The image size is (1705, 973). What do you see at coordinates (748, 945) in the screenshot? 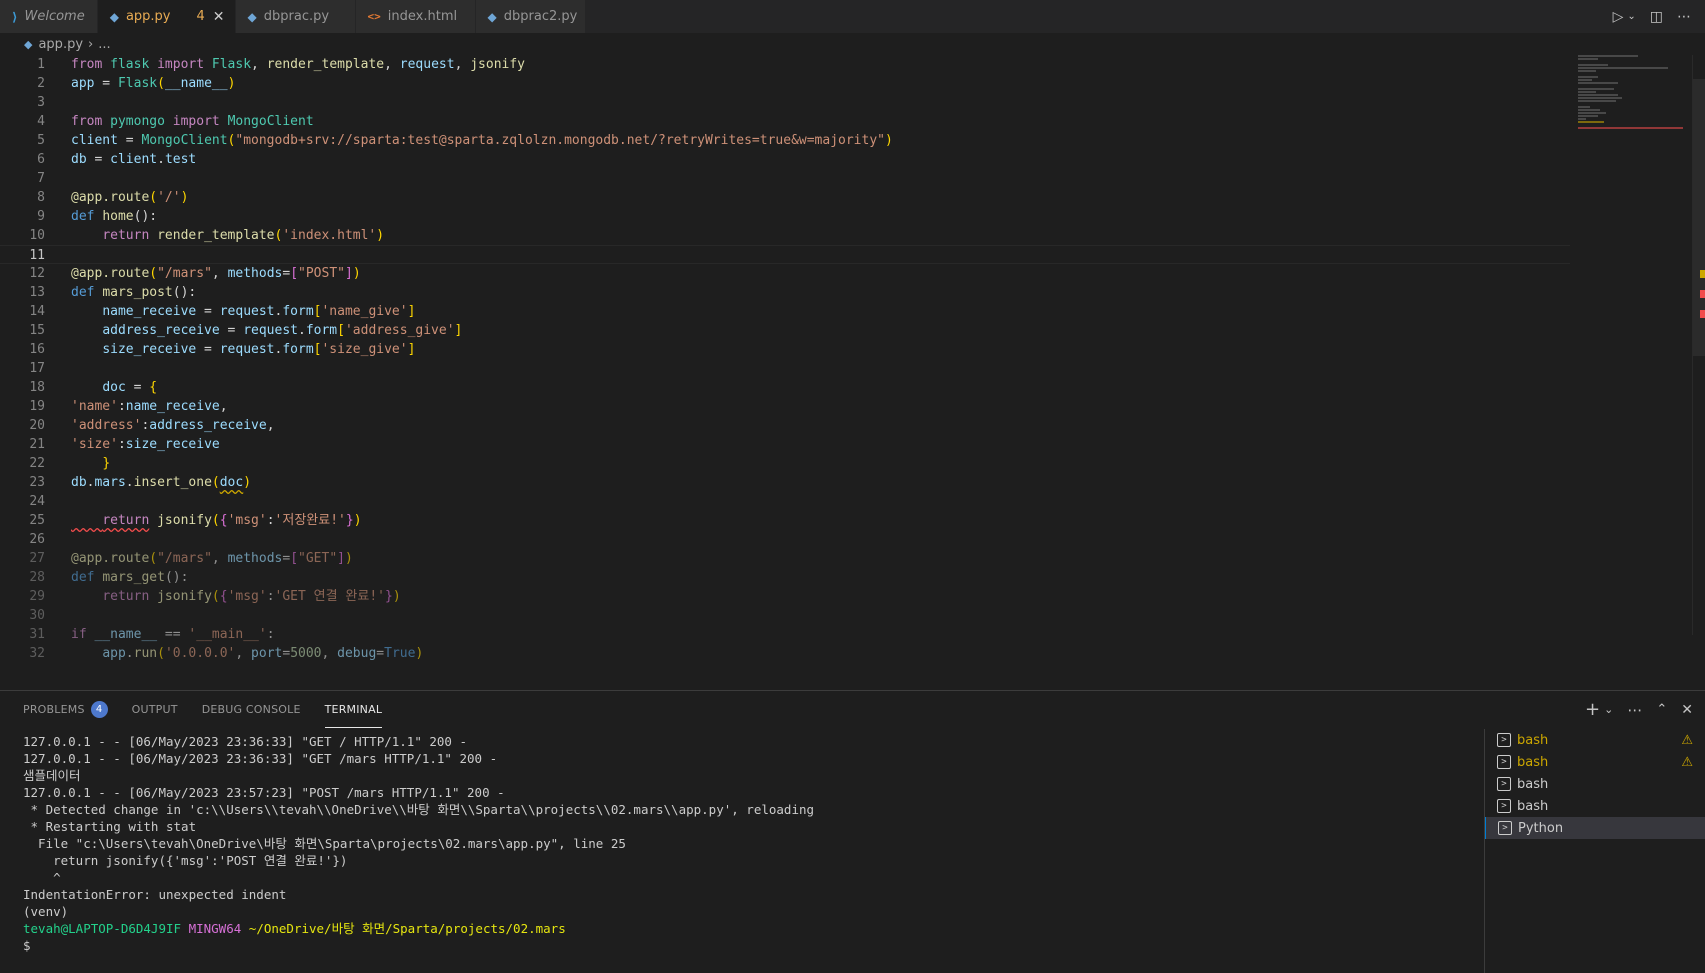
I see `terminal-input-line: $` at bounding box center [748, 945].